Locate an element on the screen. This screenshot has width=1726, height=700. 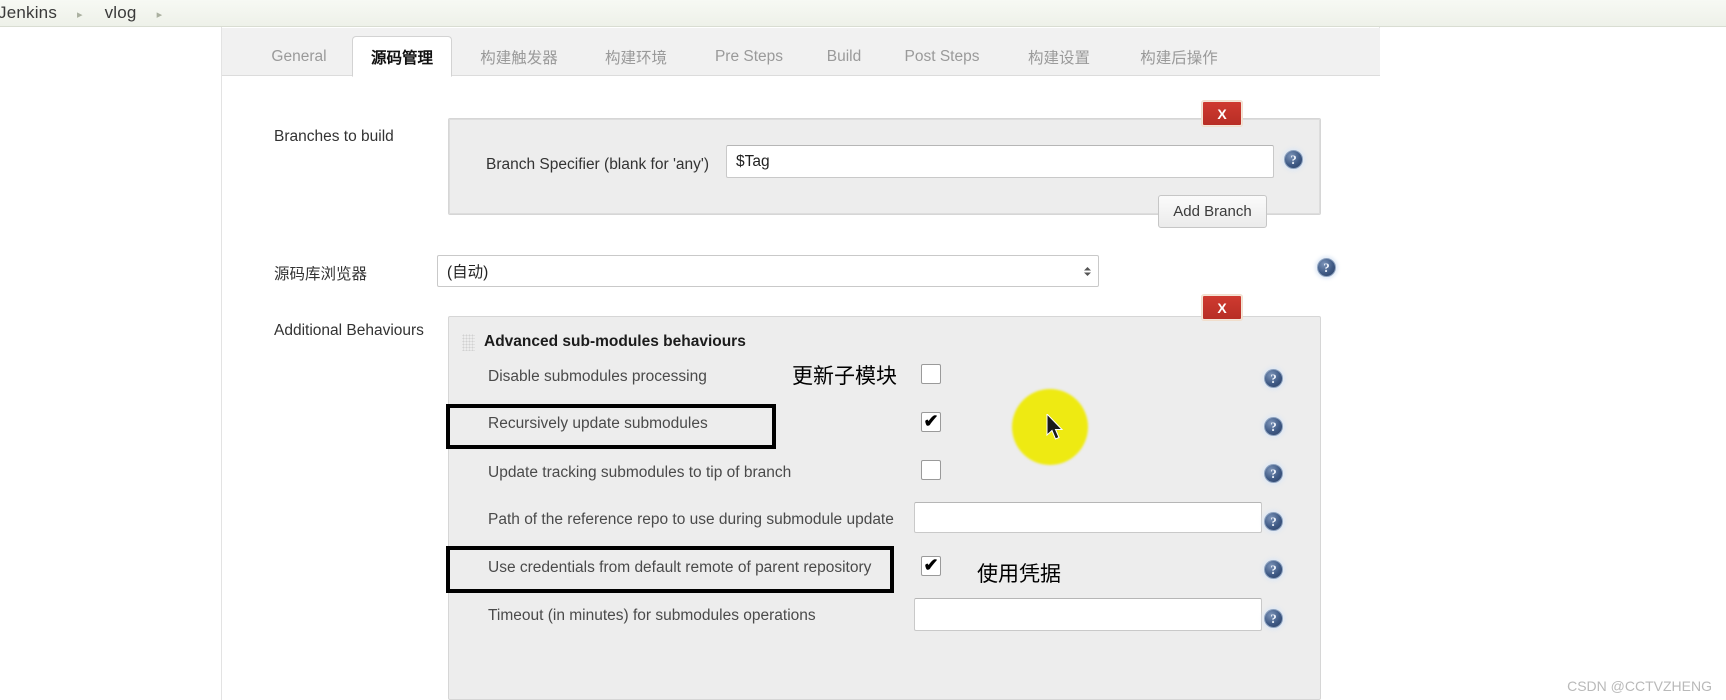
additional-behaviours-label: Additional Behaviours is located at coordinates (349, 330).